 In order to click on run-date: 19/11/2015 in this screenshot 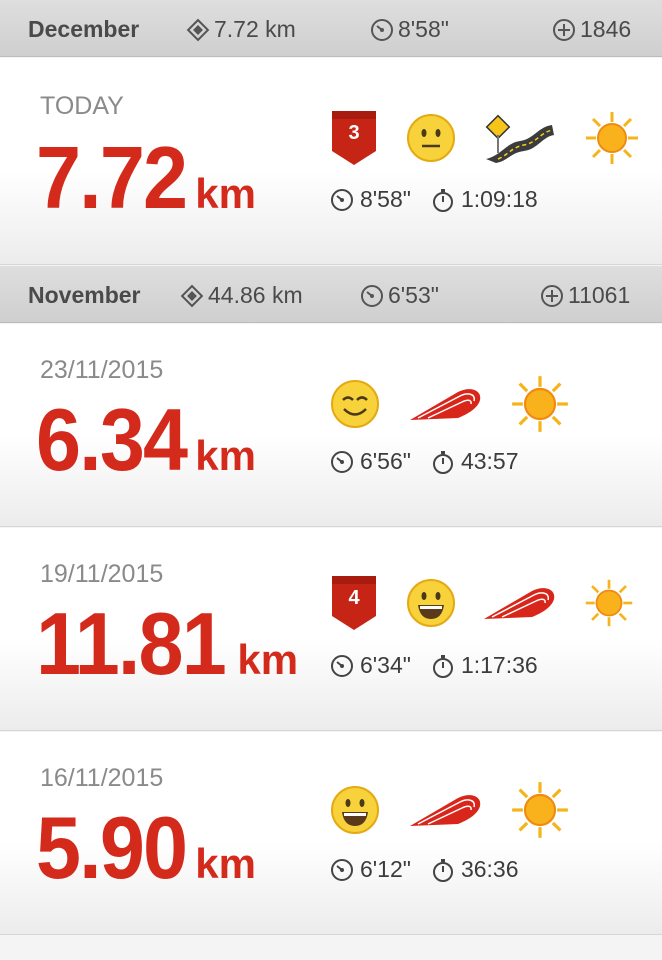, I will do `click(102, 574)`.